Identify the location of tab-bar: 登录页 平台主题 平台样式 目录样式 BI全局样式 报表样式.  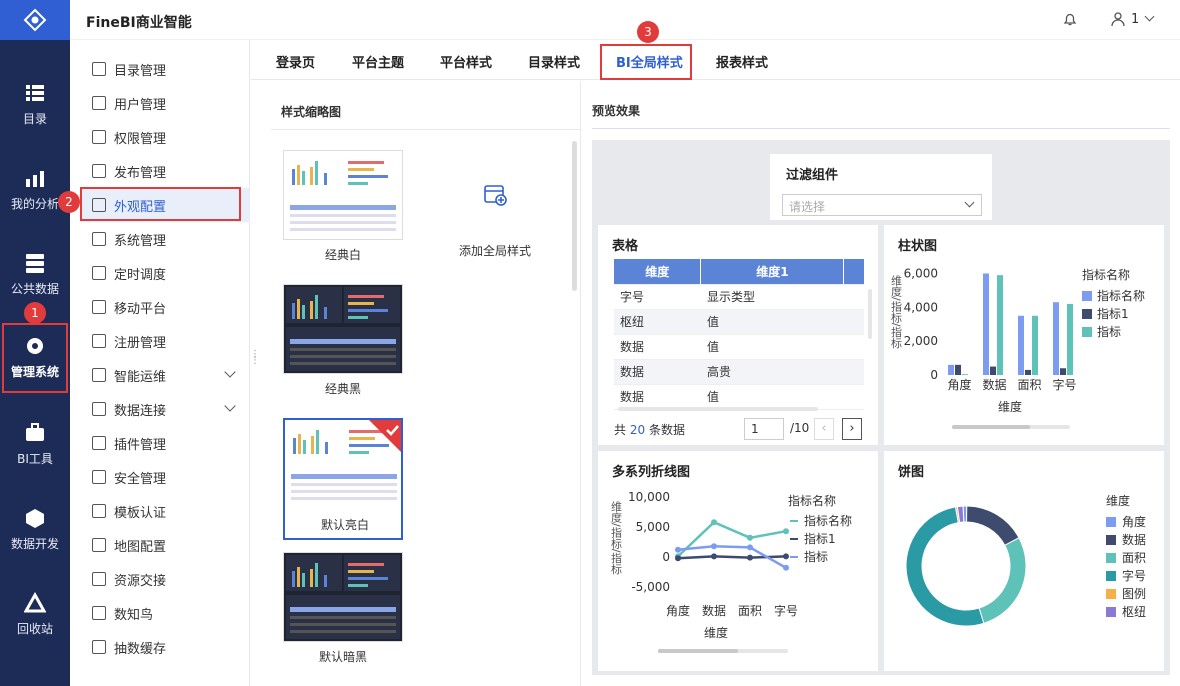
(715, 60).